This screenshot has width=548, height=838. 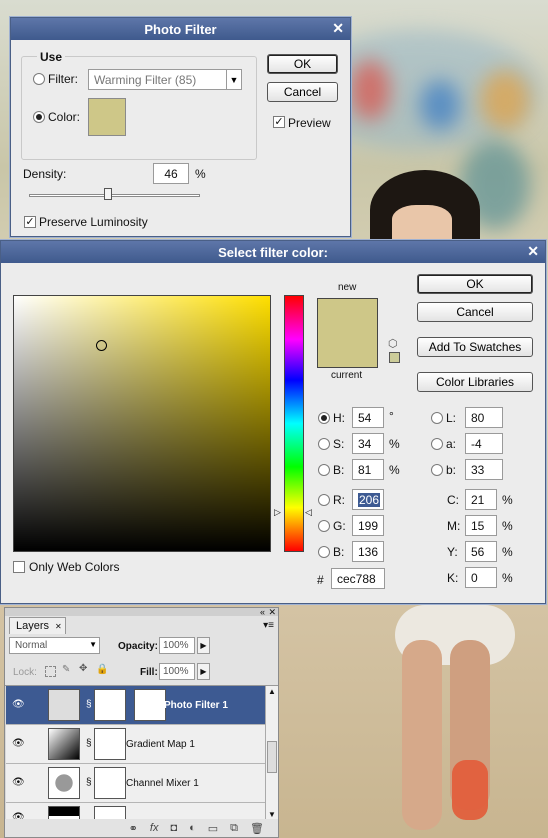 I want to click on k-input: 0, so click(x=481, y=577).